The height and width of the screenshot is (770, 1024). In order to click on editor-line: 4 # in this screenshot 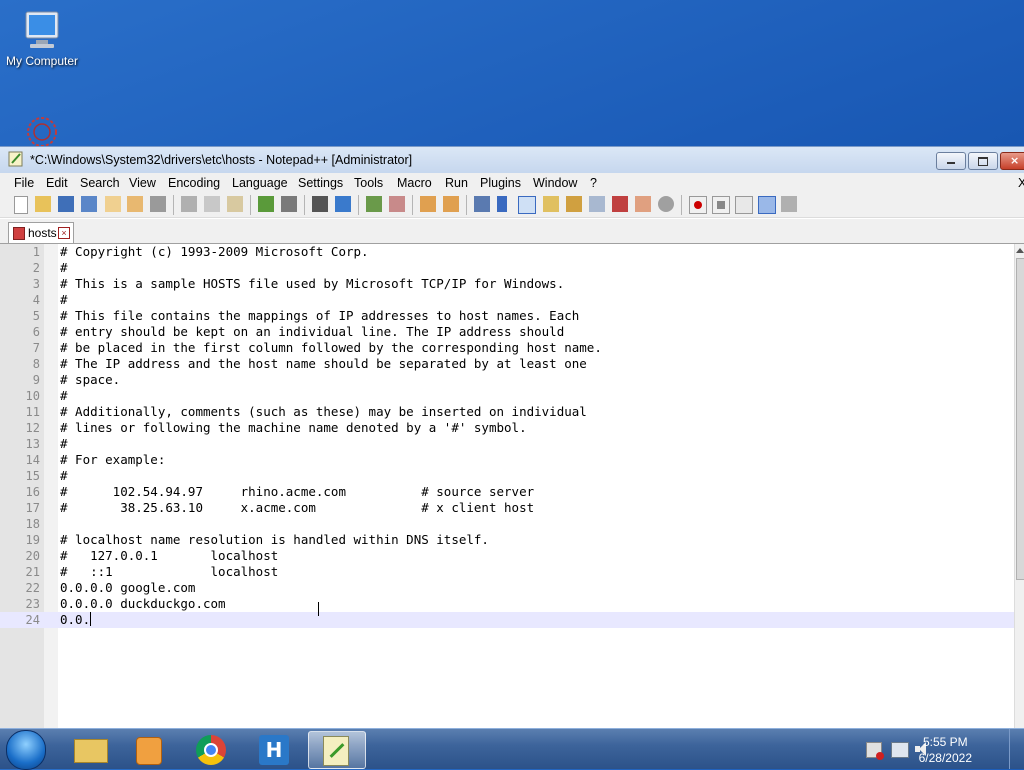, I will do `click(507, 300)`.